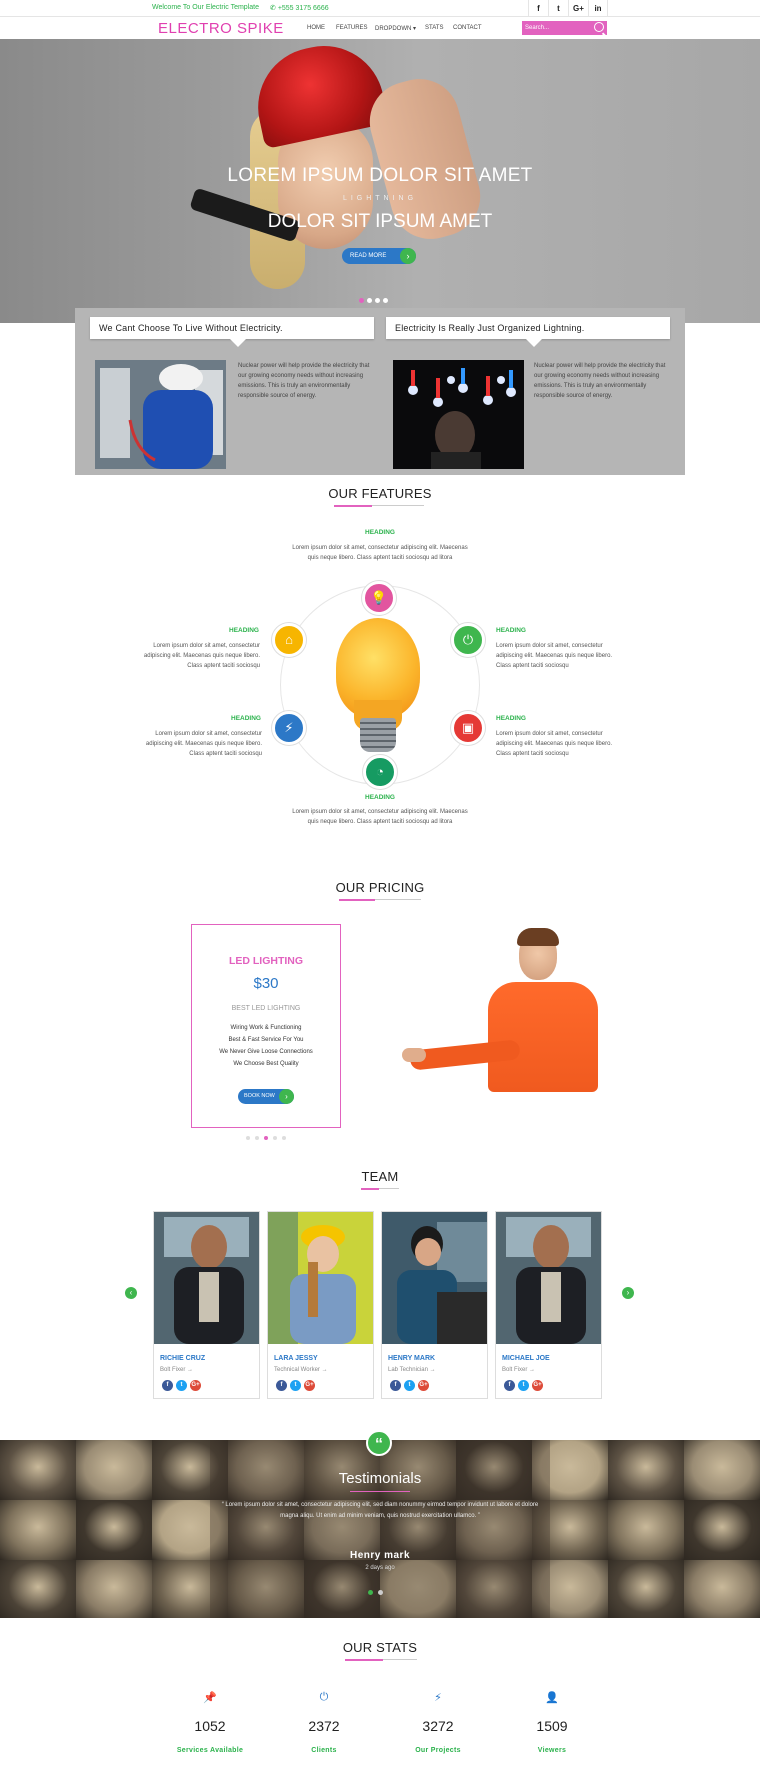  Describe the element at coordinates (266, 1096) in the screenshot. I see `book-now-button: BOOK NOW ›` at that location.